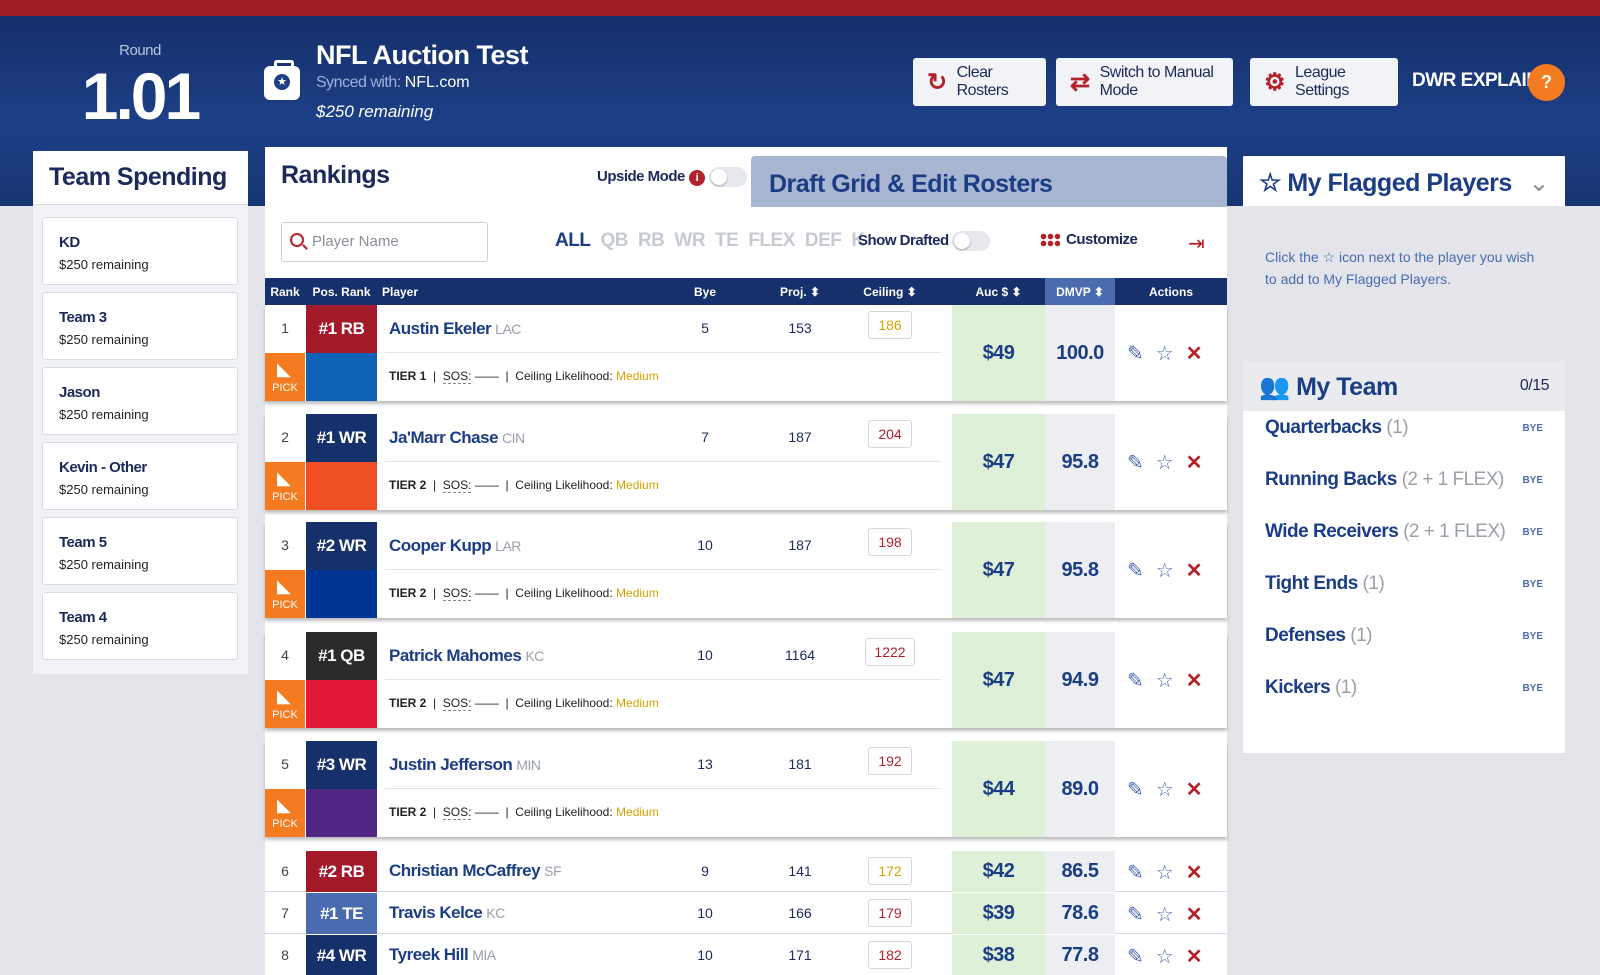 The width and height of the screenshot is (1600, 975). I want to click on show-drafted-toggle, so click(971, 241).